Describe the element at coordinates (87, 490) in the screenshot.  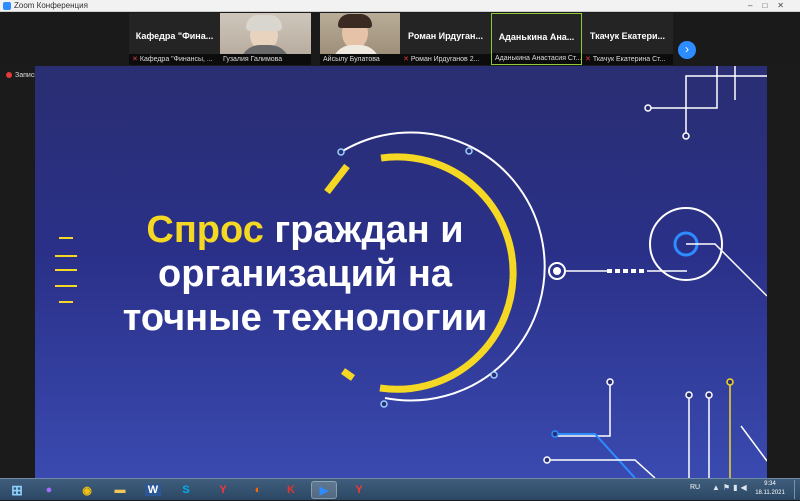
I see `chrome-icon: ◉` at that location.